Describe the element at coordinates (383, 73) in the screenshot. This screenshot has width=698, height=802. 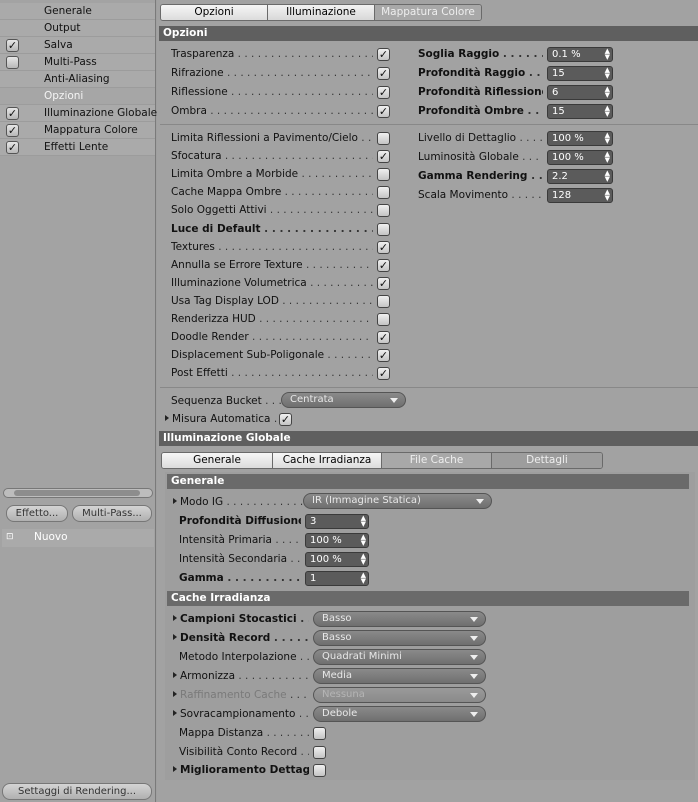
I see `rifrazione-checkbox: ✓` at that location.